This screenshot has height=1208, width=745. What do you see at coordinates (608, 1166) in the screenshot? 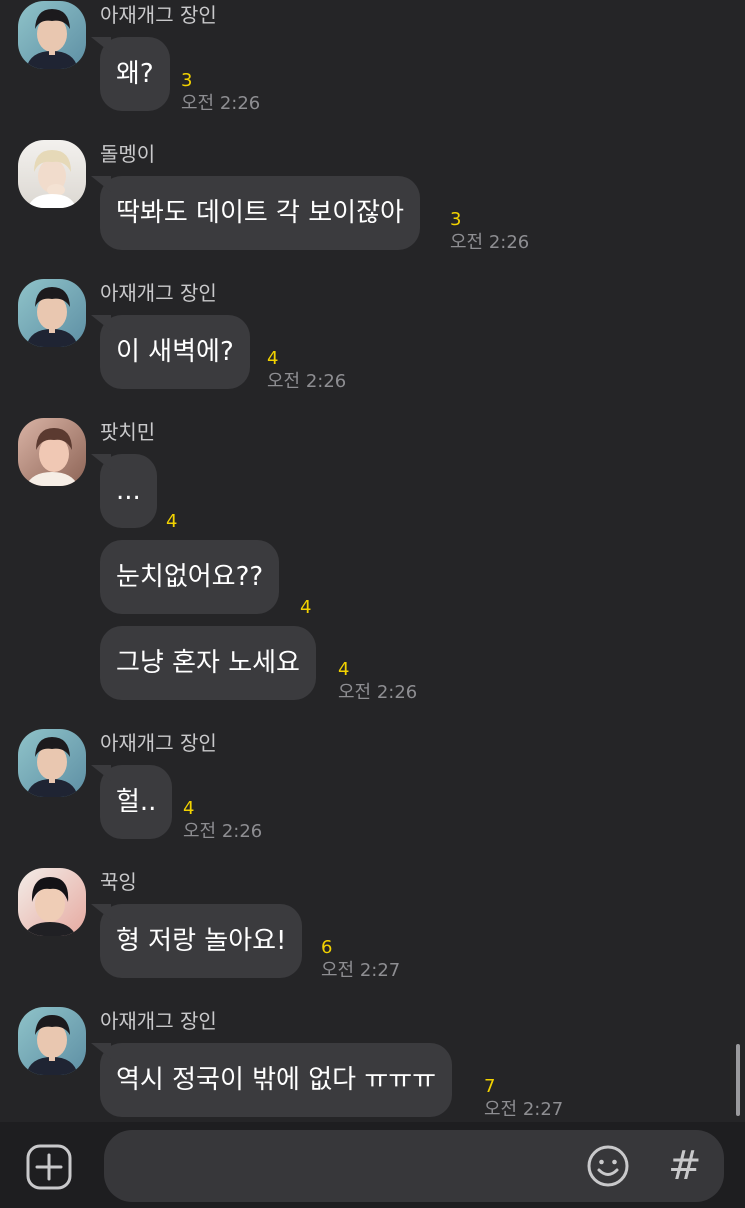
I see `emoji-icon` at bounding box center [608, 1166].